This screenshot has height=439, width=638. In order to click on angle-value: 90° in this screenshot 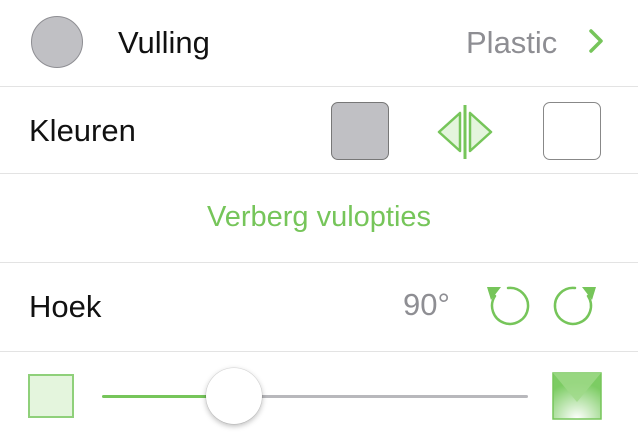, I will do `click(426, 304)`.